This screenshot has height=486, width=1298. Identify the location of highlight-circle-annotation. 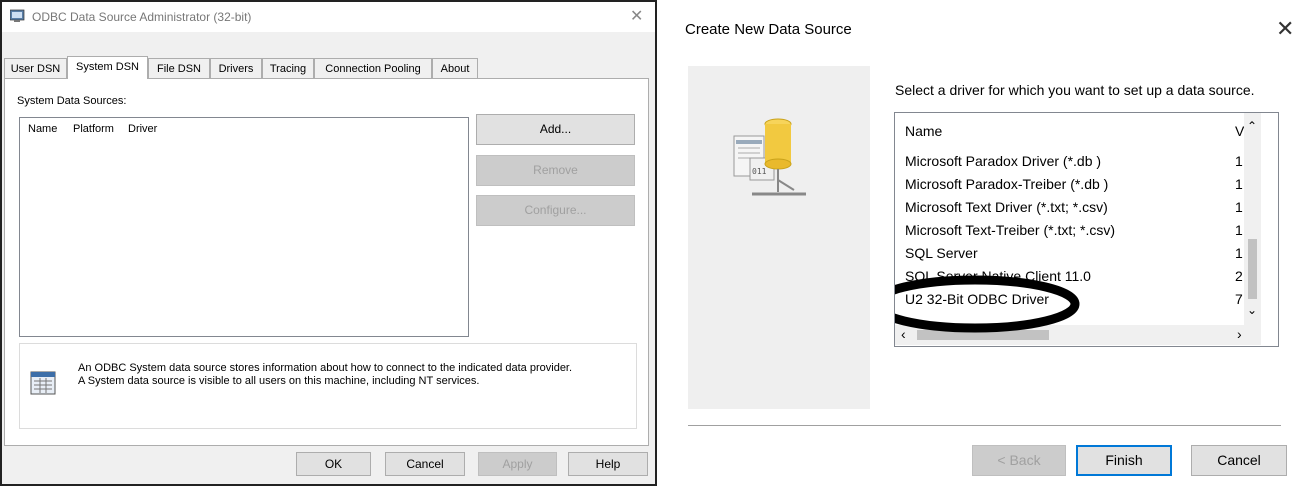
(987, 304).